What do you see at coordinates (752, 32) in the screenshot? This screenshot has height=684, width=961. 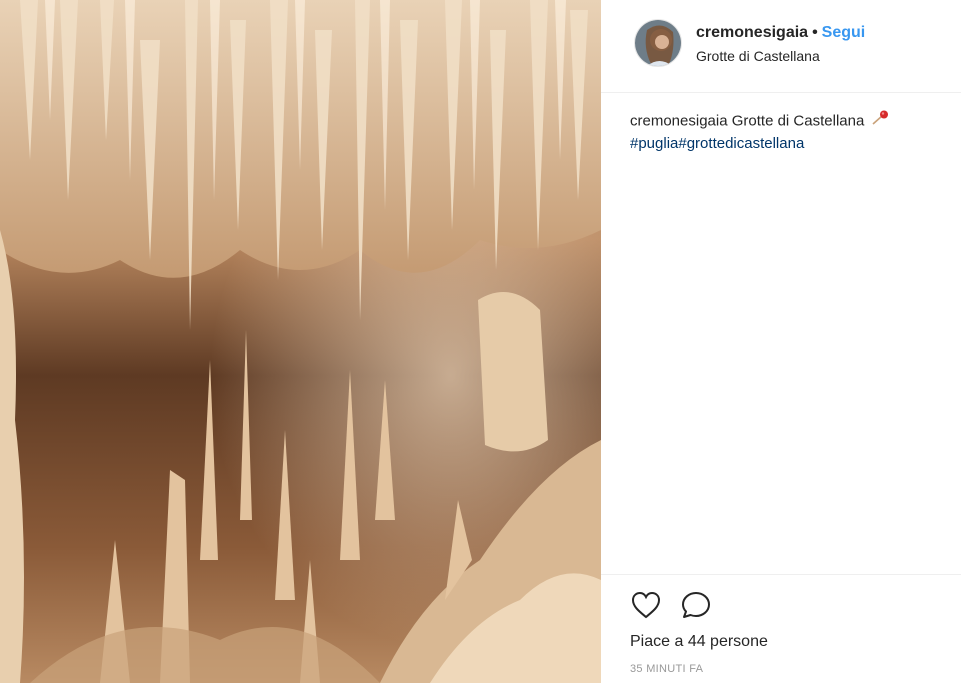 I see `username-link: cremonesigaia` at bounding box center [752, 32].